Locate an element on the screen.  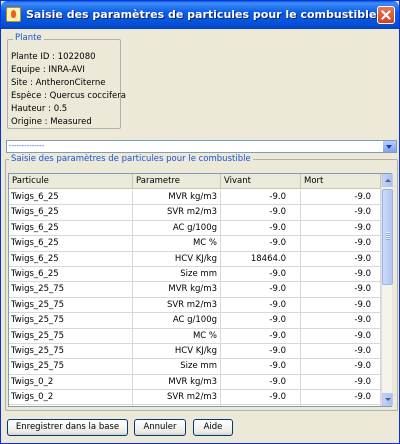
table-row: Twigs_25_75 HCV KJ/kg -9.0 -9.0 is located at coordinates (195, 351).